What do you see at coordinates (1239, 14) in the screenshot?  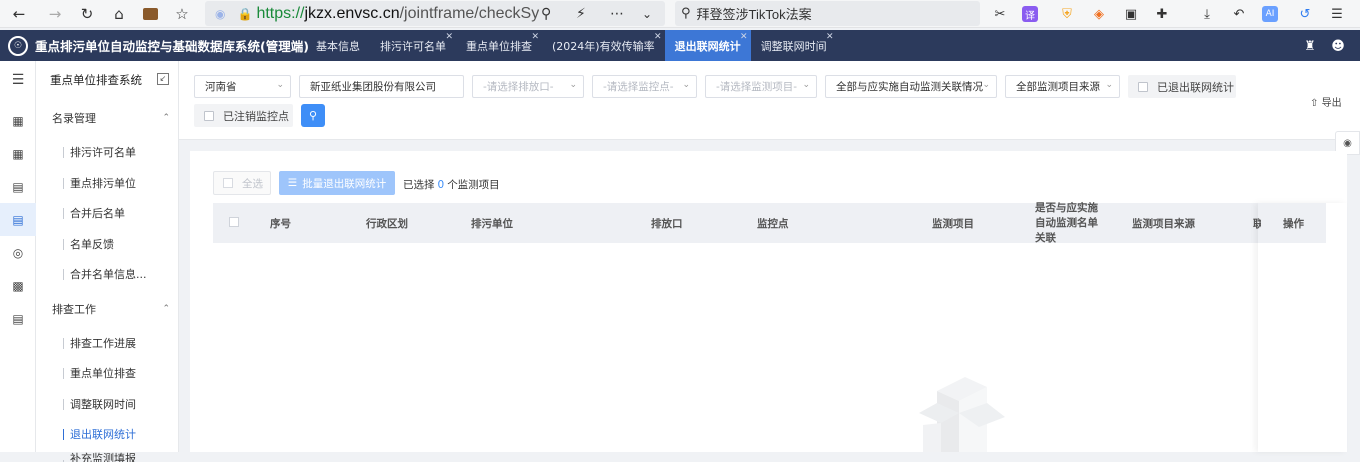 I see `undo-icon: ↶` at bounding box center [1239, 14].